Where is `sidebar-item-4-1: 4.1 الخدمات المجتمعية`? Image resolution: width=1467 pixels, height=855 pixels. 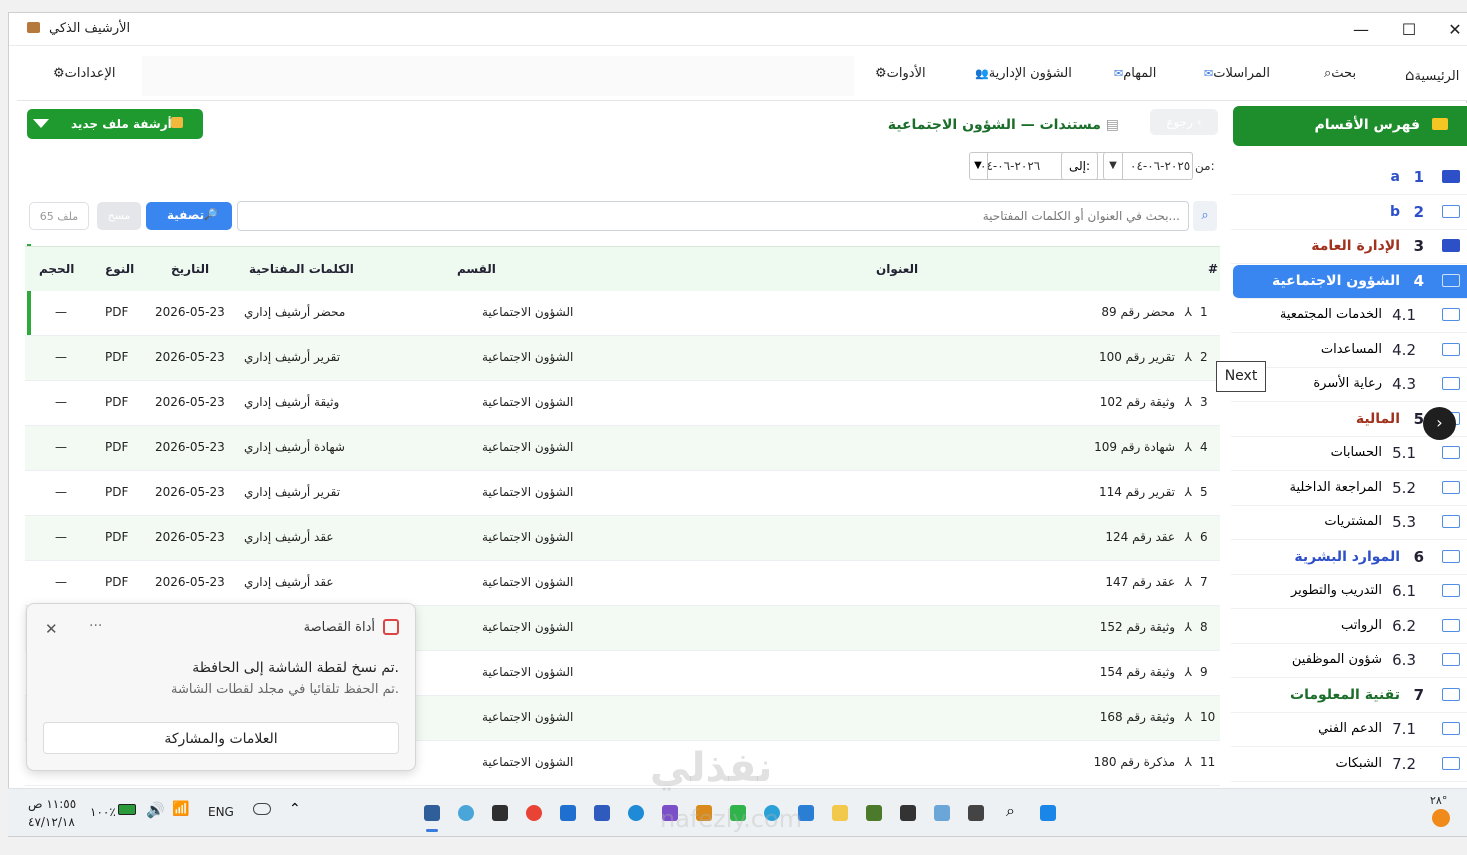 sidebar-item-4-1: 4.1 الخدمات المجتمعية is located at coordinates (1349, 316).